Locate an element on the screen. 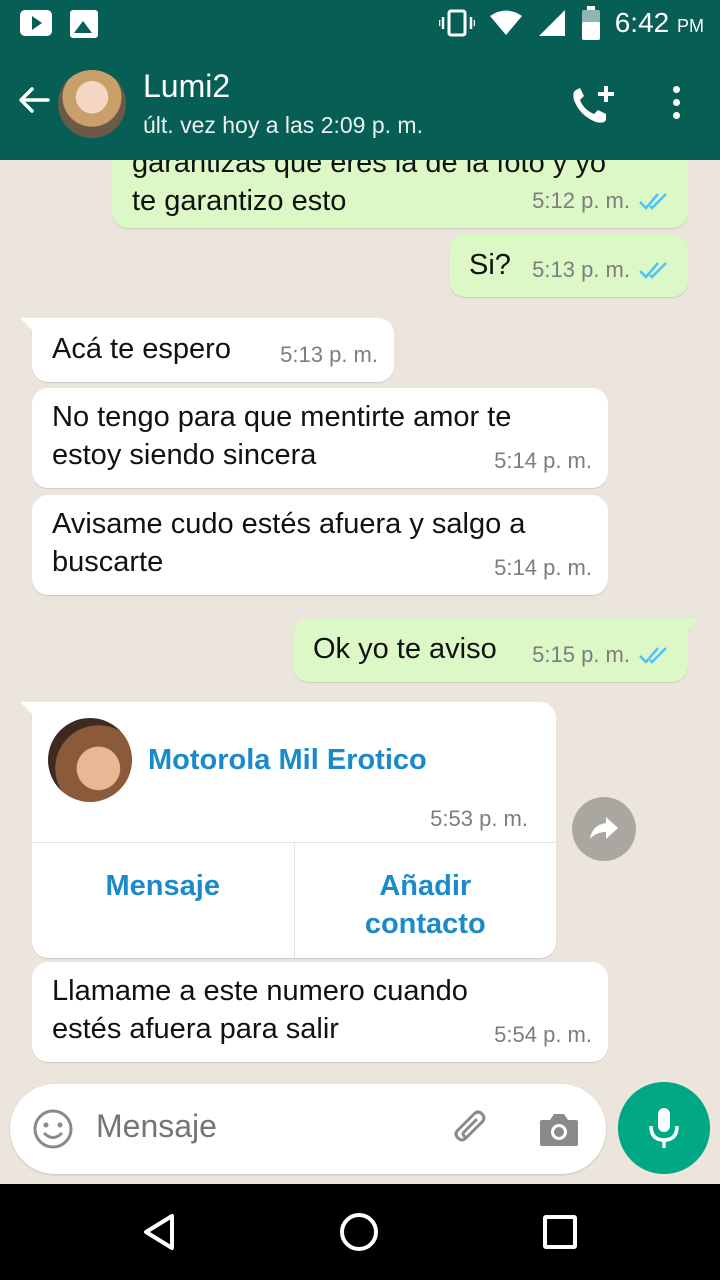 This screenshot has height=1280, width=720. message-text-line: buscarte is located at coordinates (108, 562).